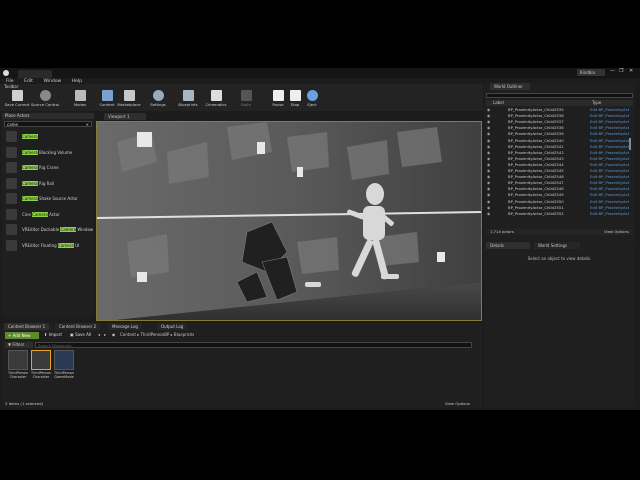 This screenshot has width=640, height=480. What do you see at coordinates (22, 335) in the screenshot?
I see `add-new-button: + Add New` at bounding box center [22, 335].